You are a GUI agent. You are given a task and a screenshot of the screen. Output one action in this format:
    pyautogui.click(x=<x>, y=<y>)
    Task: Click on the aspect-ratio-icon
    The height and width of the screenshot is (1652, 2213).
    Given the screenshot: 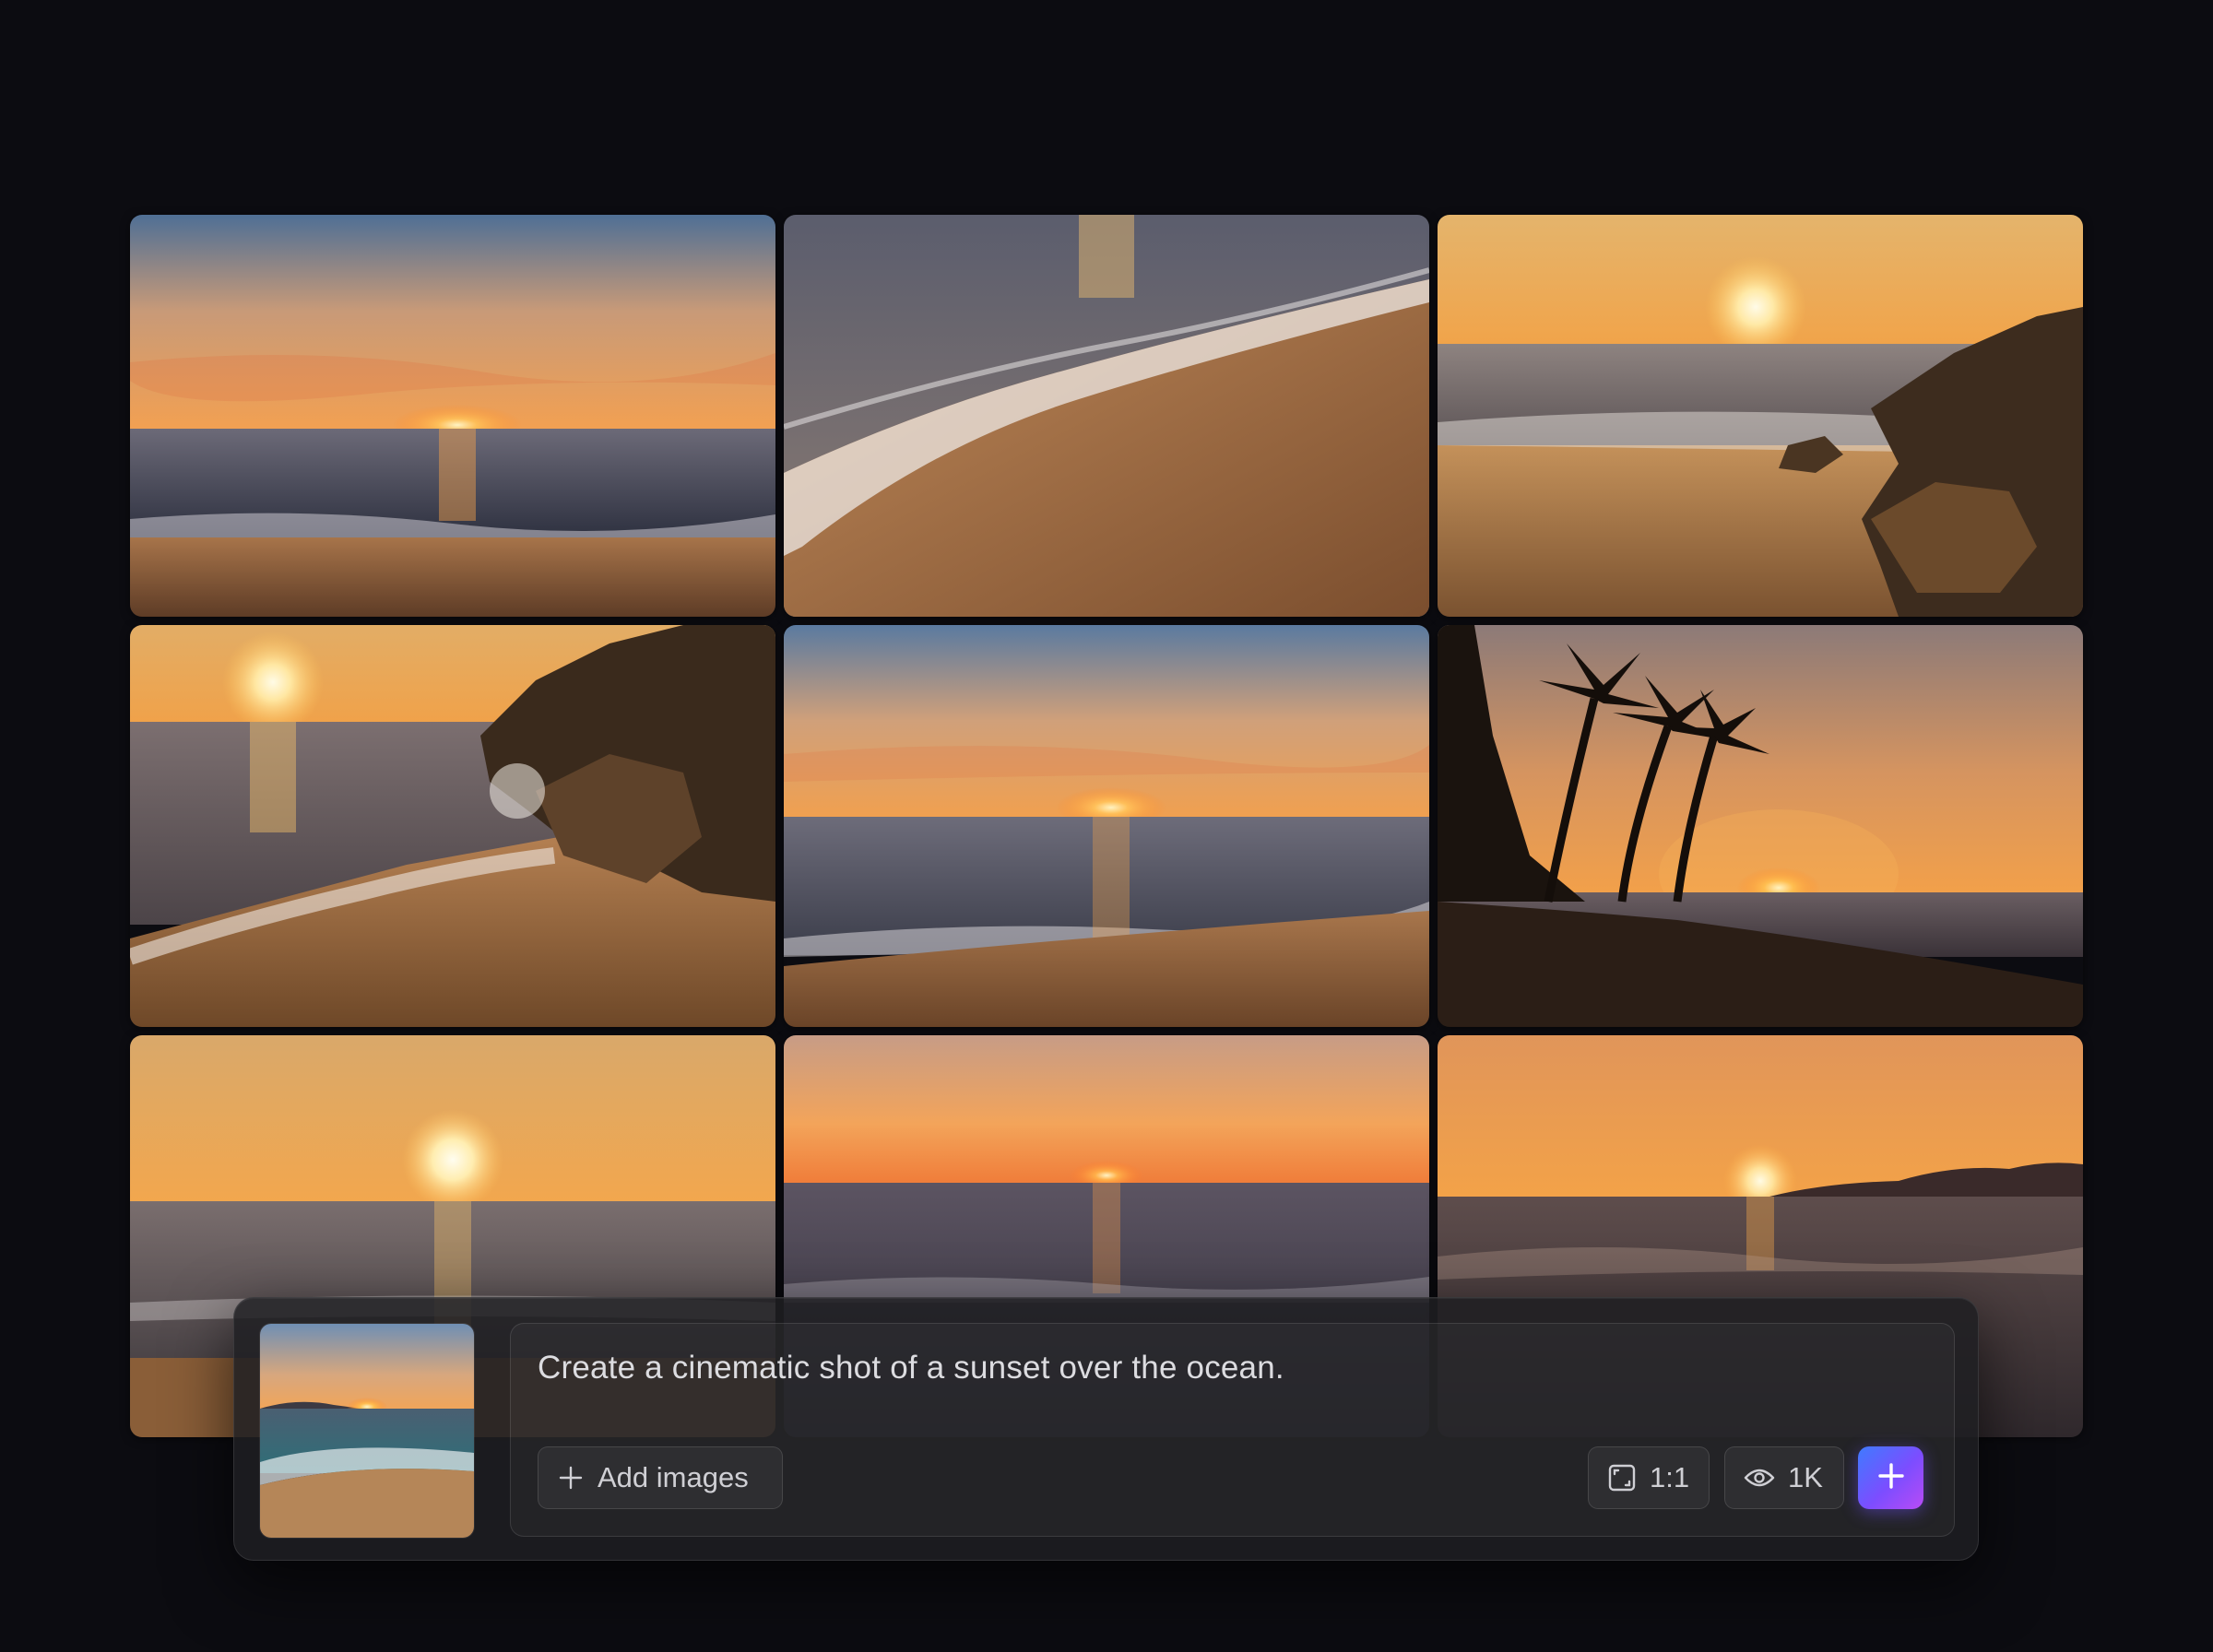 What is the action you would take?
    pyautogui.click(x=1622, y=1478)
    